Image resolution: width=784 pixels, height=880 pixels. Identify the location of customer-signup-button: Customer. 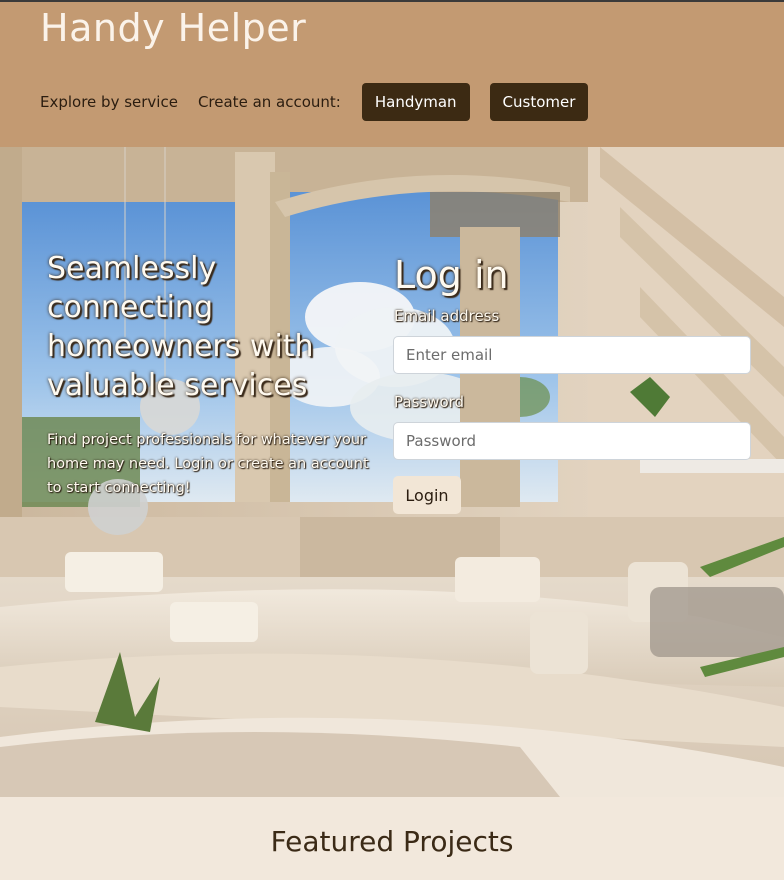
(539, 102).